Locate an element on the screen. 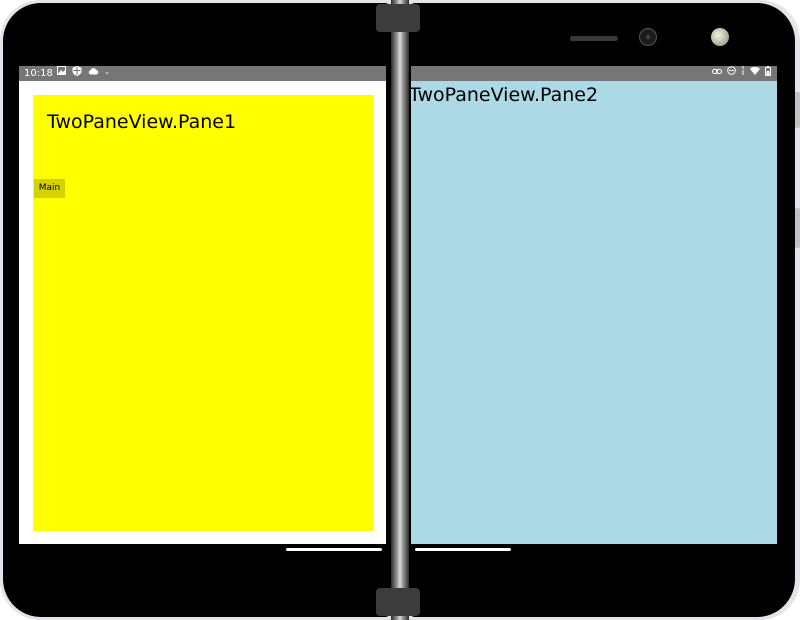 Image resolution: width=800 pixels, height=620 pixels. status-bar-left: 10:18 is located at coordinates (202, 73).